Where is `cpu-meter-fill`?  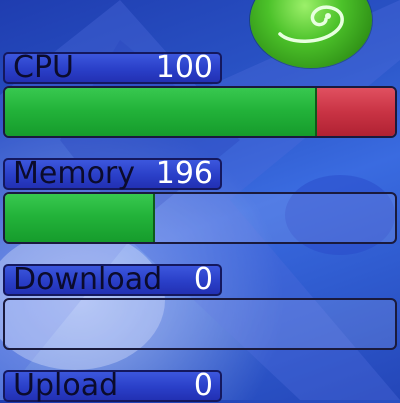
cpu-meter-fill is located at coordinates (161, 112).